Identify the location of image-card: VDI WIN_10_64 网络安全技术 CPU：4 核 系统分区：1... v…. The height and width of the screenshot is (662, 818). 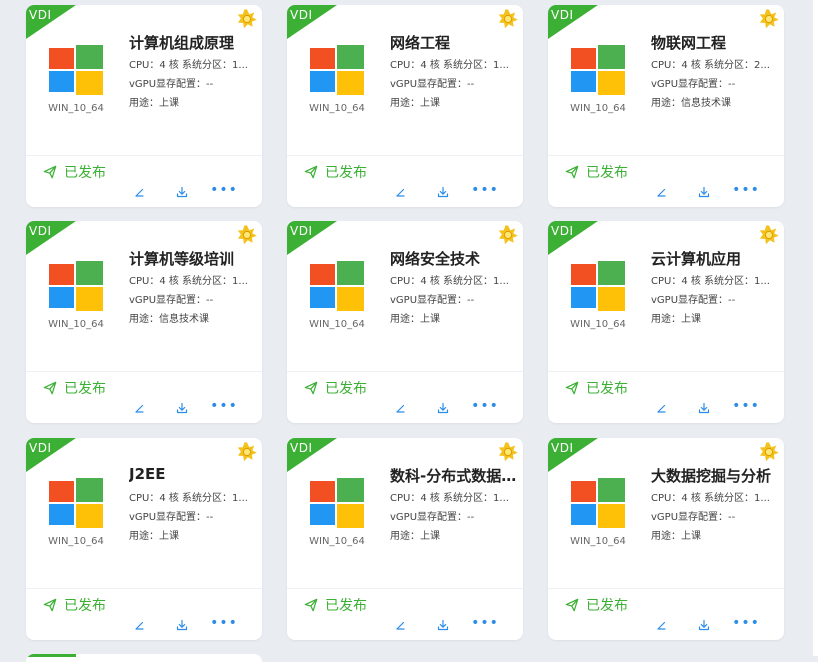
(405, 322).